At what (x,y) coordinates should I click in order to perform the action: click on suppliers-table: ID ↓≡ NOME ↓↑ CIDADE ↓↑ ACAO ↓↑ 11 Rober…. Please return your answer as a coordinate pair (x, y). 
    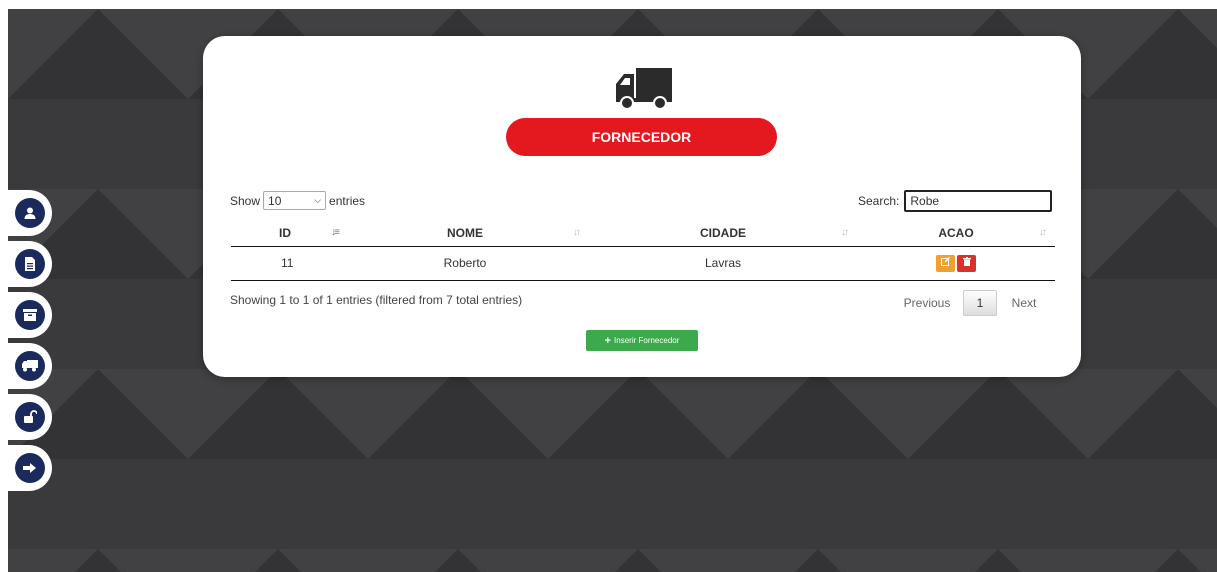
    Looking at the image, I should click on (643, 250).